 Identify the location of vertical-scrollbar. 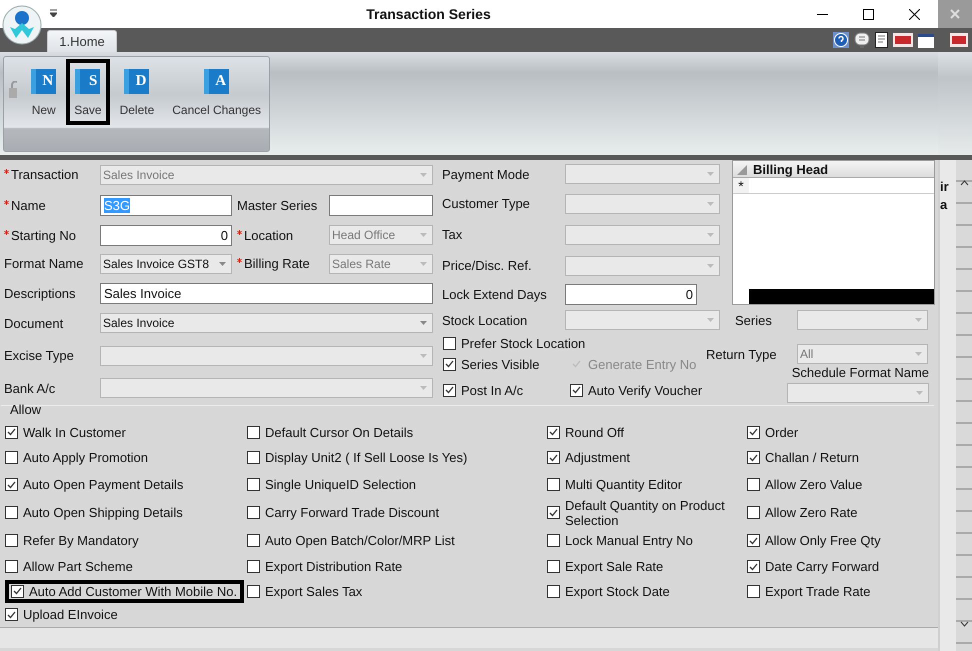
(964, 405).